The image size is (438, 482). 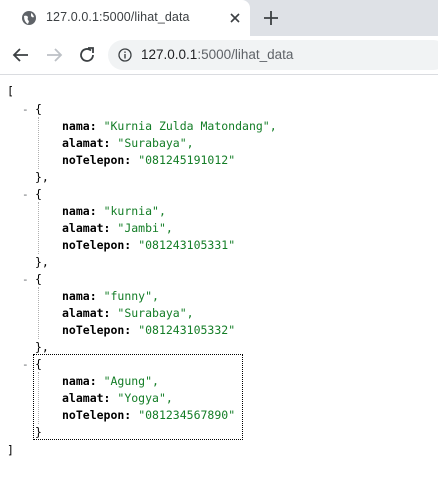 What do you see at coordinates (187, 330) in the screenshot?
I see `field-value: "081243105332"` at bounding box center [187, 330].